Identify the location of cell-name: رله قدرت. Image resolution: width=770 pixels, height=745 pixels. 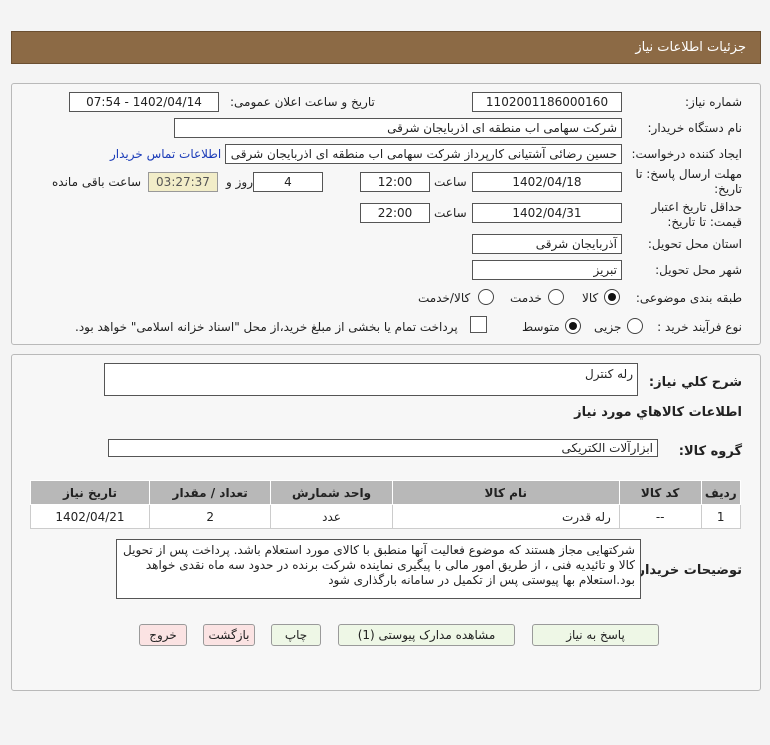
(505, 516).